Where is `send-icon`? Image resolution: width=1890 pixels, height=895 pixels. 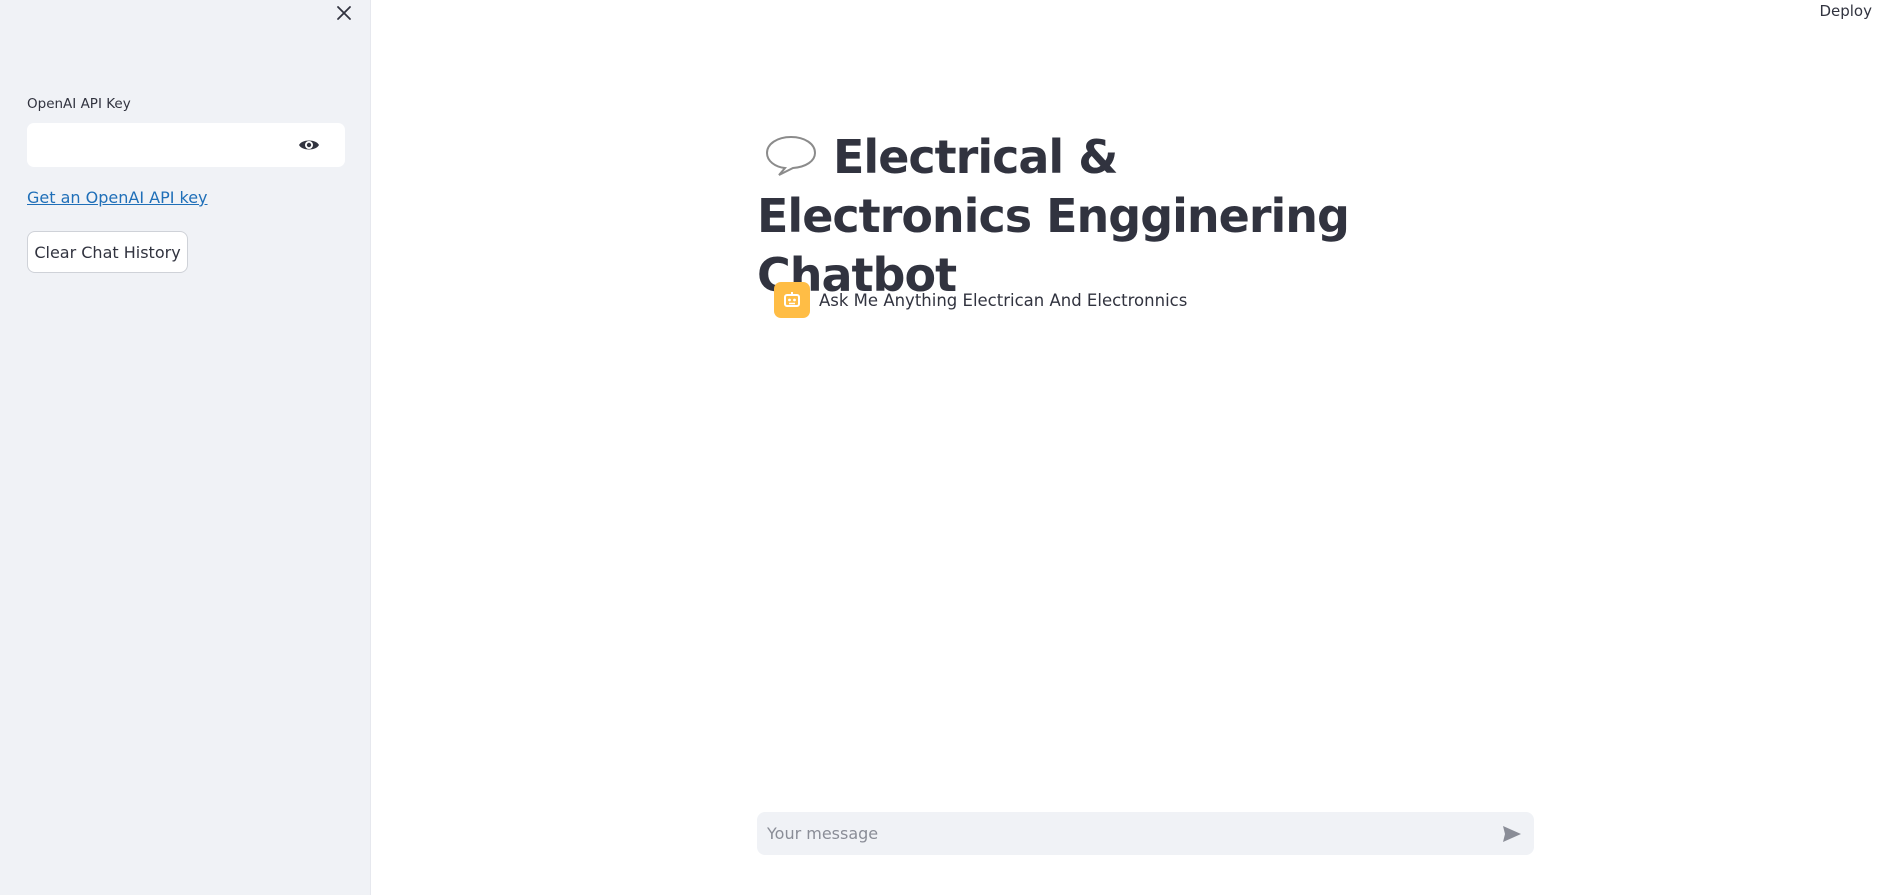 send-icon is located at coordinates (1512, 834).